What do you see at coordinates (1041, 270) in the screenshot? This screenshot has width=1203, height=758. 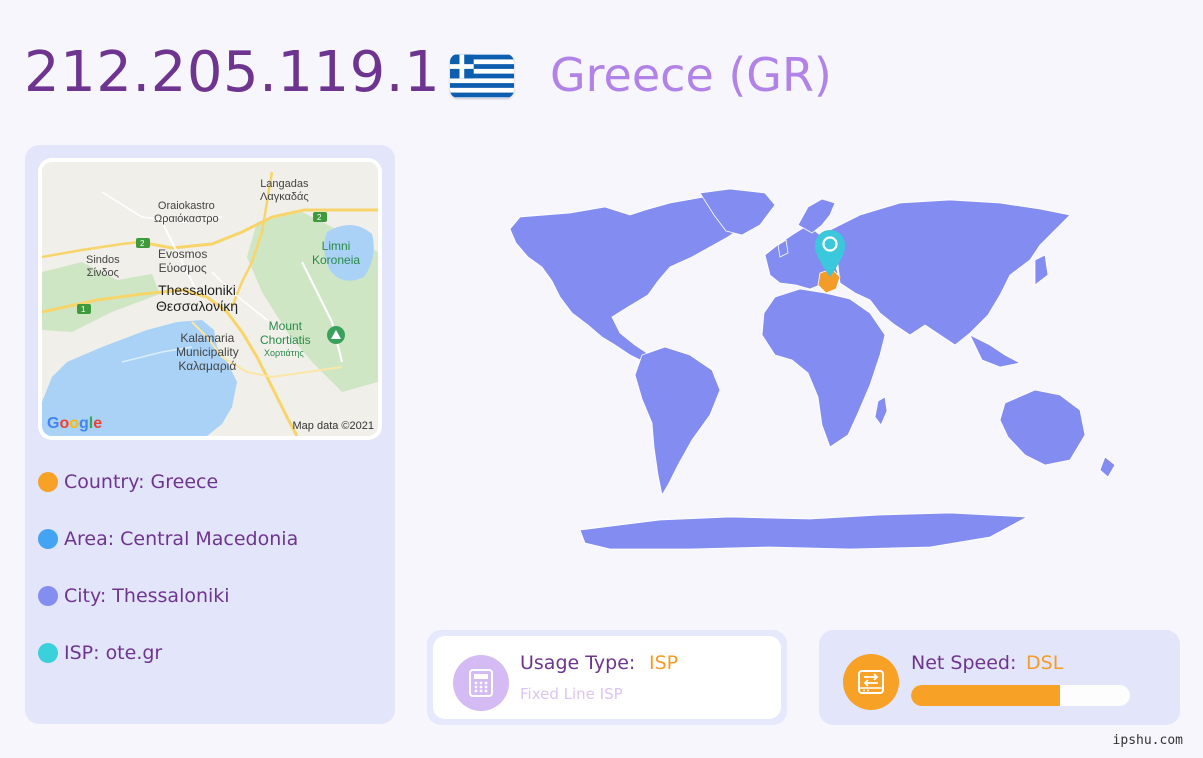 I see `japan` at bounding box center [1041, 270].